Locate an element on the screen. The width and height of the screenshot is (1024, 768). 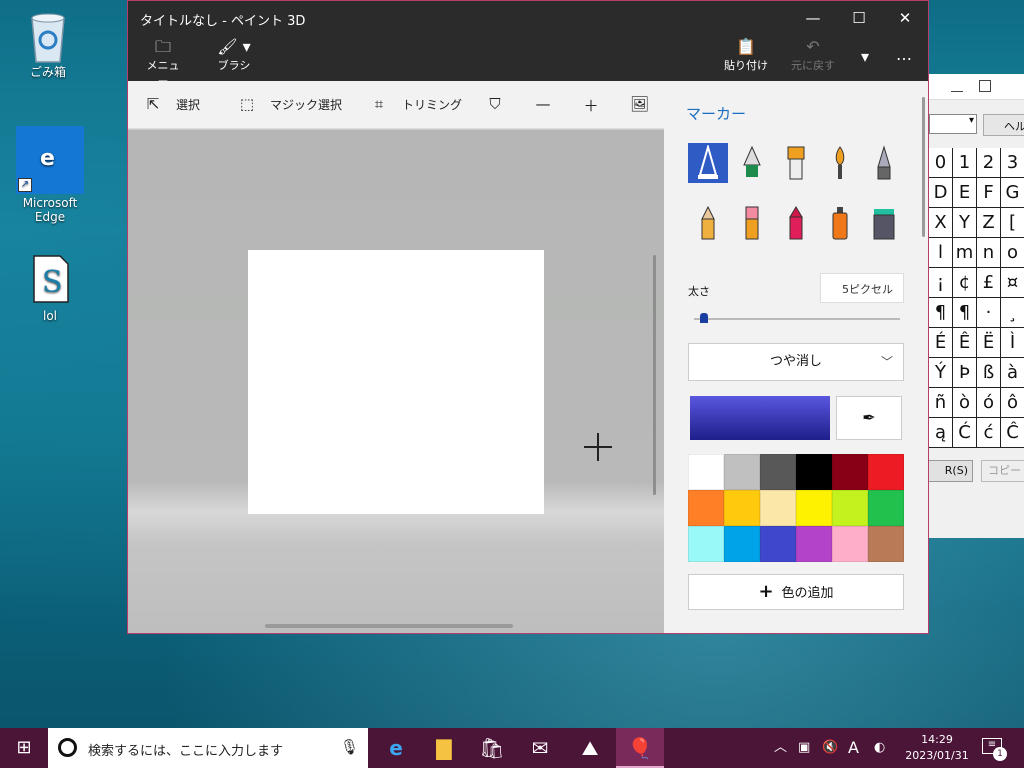
char-cell: ¢ is located at coordinates (965, 283).